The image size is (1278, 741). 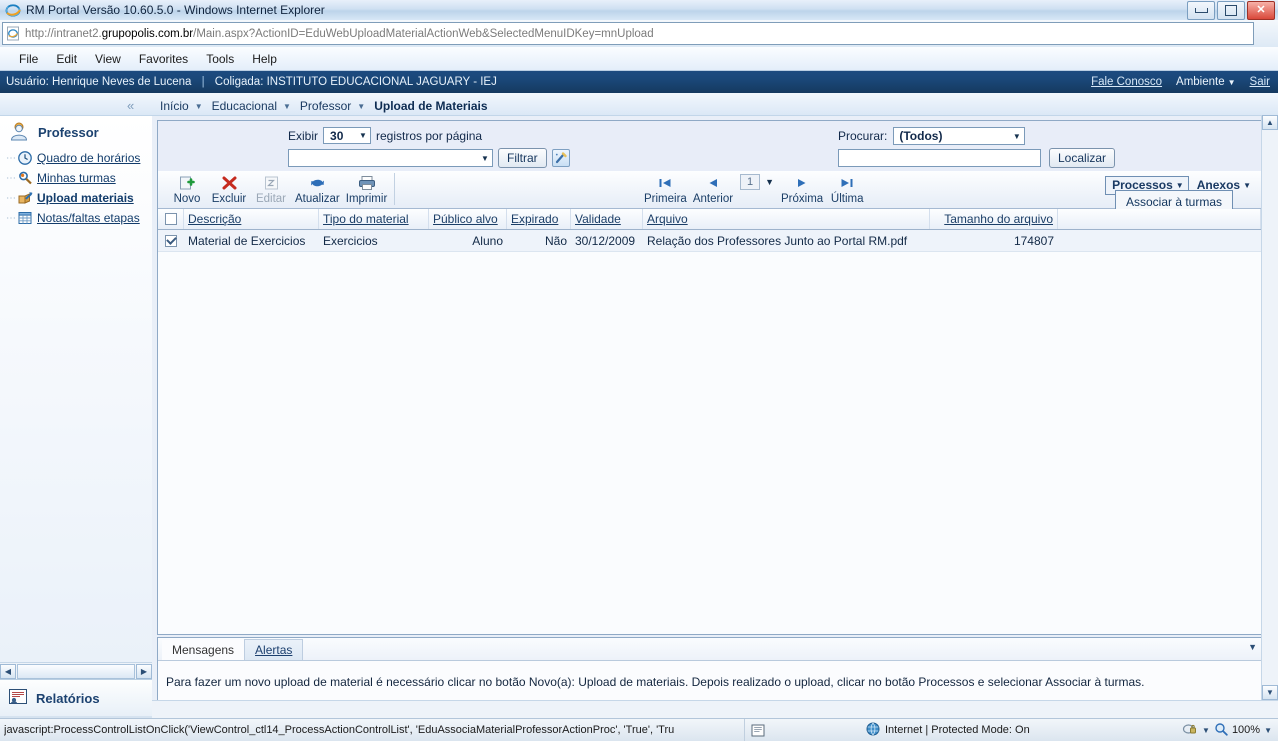 What do you see at coordinates (468, 219) in the screenshot?
I see `column-header-publico-alvo: Público alvo` at bounding box center [468, 219].